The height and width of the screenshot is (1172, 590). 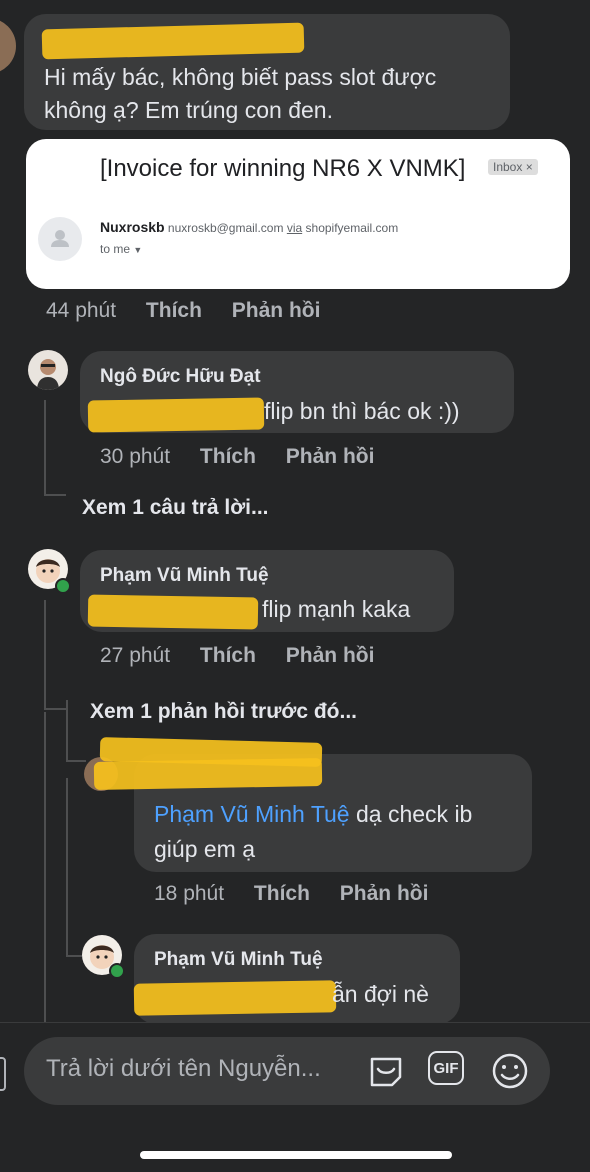 I want to click on reply-text: ẫn đợi nè, so click(x=380, y=994).